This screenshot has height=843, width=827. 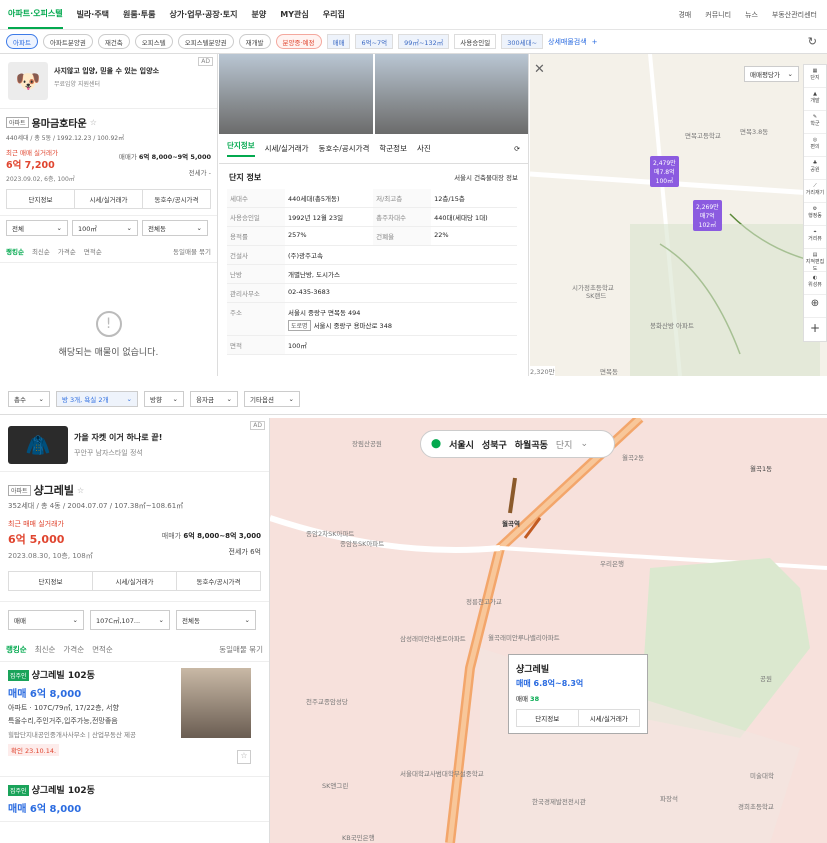 What do you see at coordinates (97, 398) in the screenshot?
I see `room-dropdown: 방 3개, 욕실 2개 ⌄` at bounding box center [97, 398].